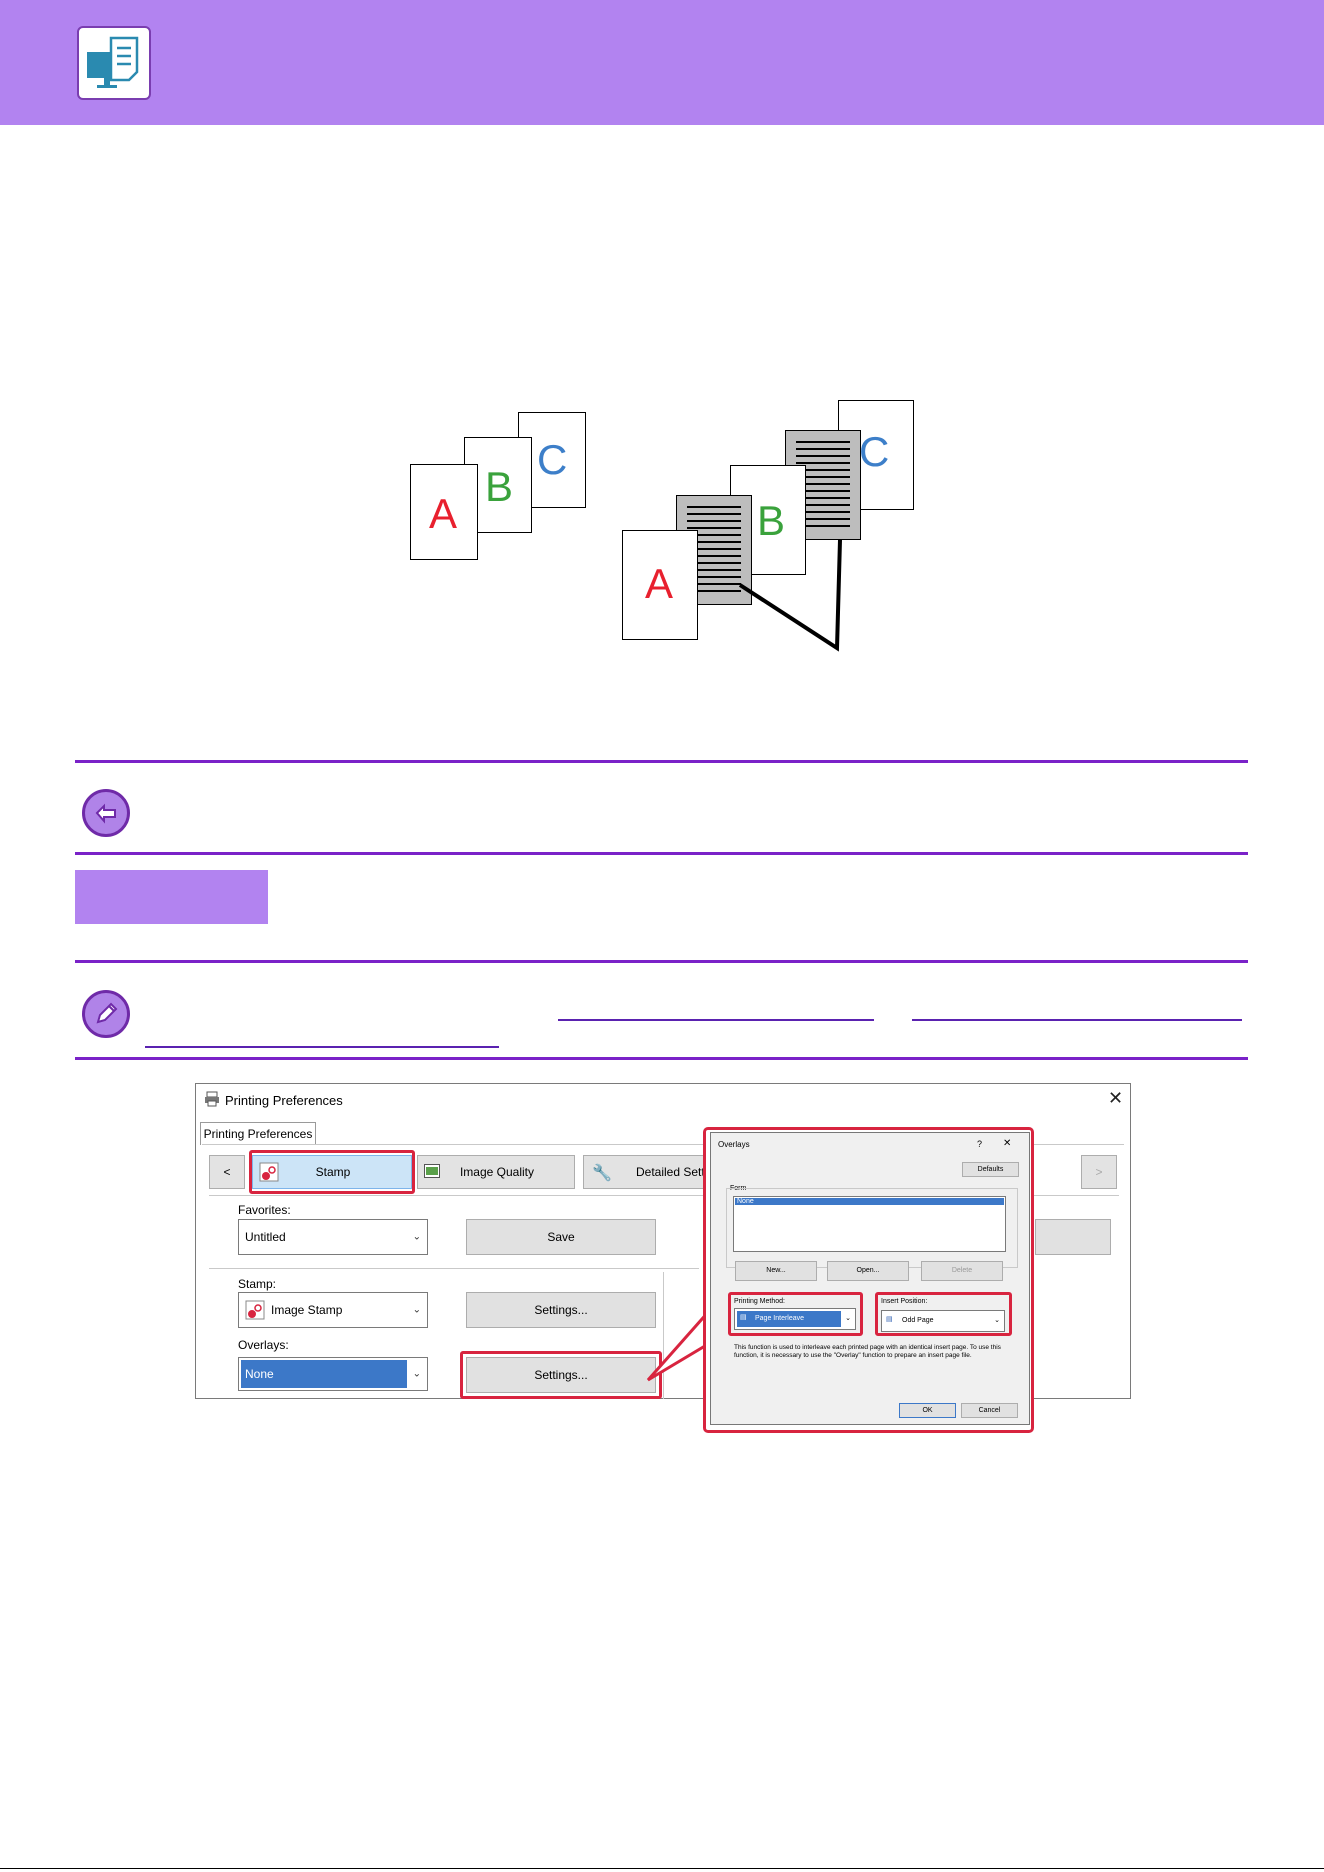 The width and height of the screenshot is (1324, 1872). What do you see at coordinates (943, 1314) in the screenshot?
I see `insert-position-highlight` at bounding box center [943, 1314].